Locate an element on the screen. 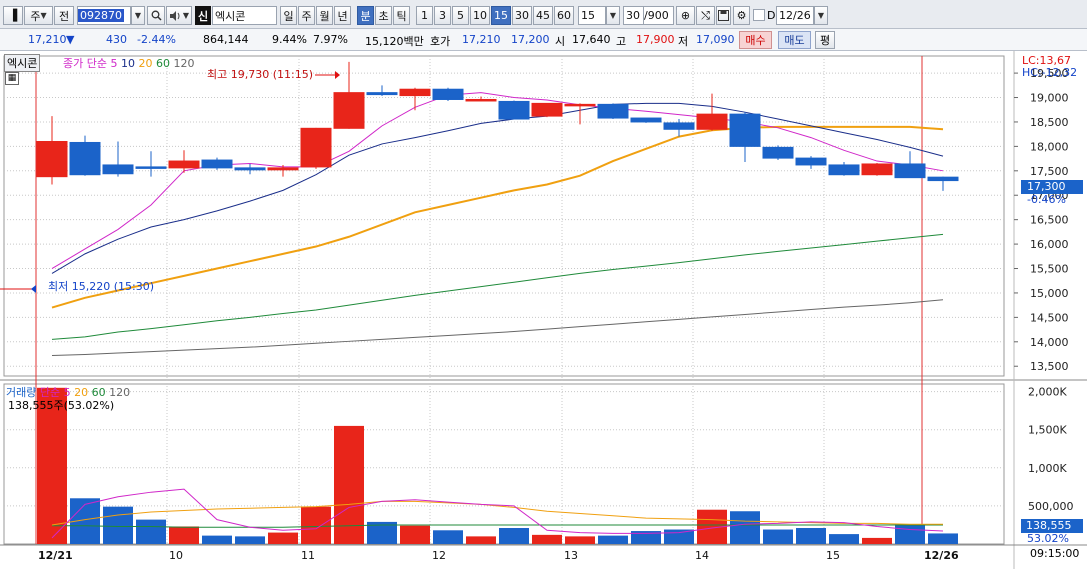 The height and width of the screenshot is (569, 1087). low-annotation: 최저 15,220 (15:30) is located at coordinates (101, 286).